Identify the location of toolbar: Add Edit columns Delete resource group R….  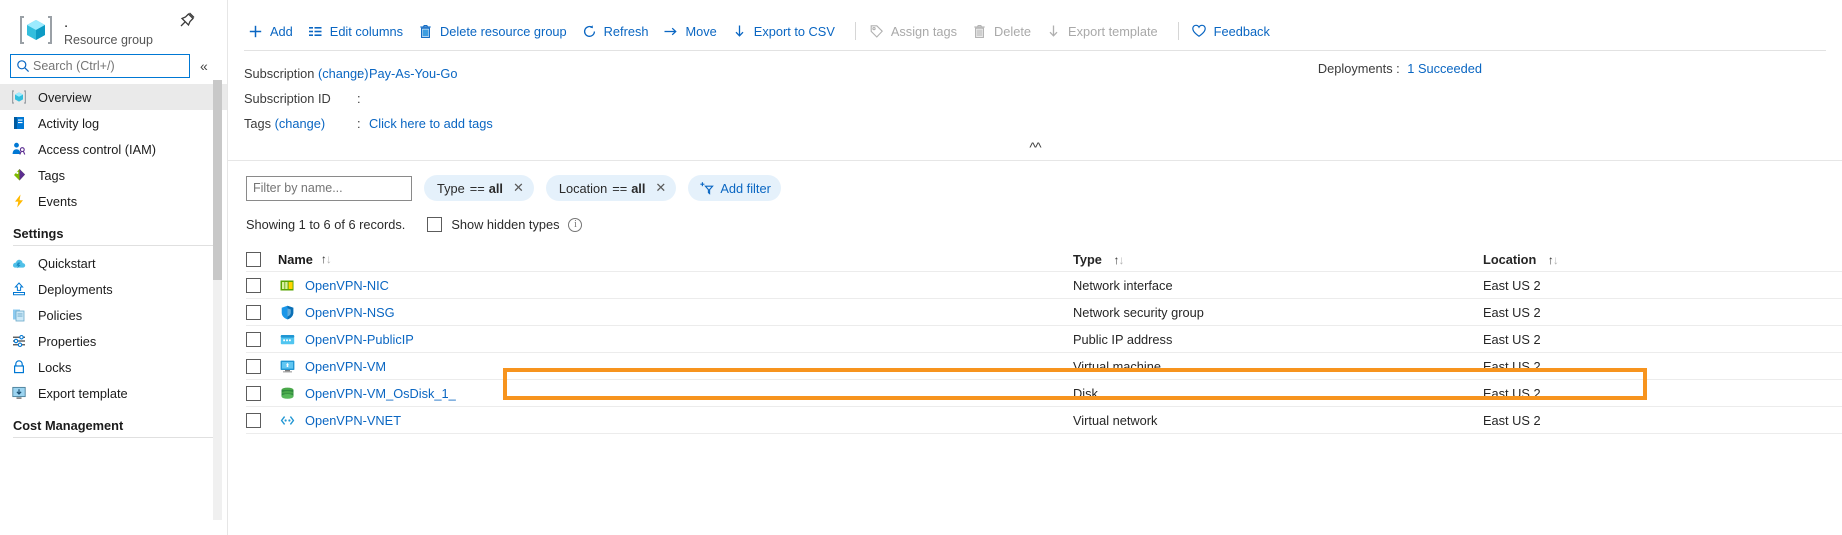
(1035, 31).